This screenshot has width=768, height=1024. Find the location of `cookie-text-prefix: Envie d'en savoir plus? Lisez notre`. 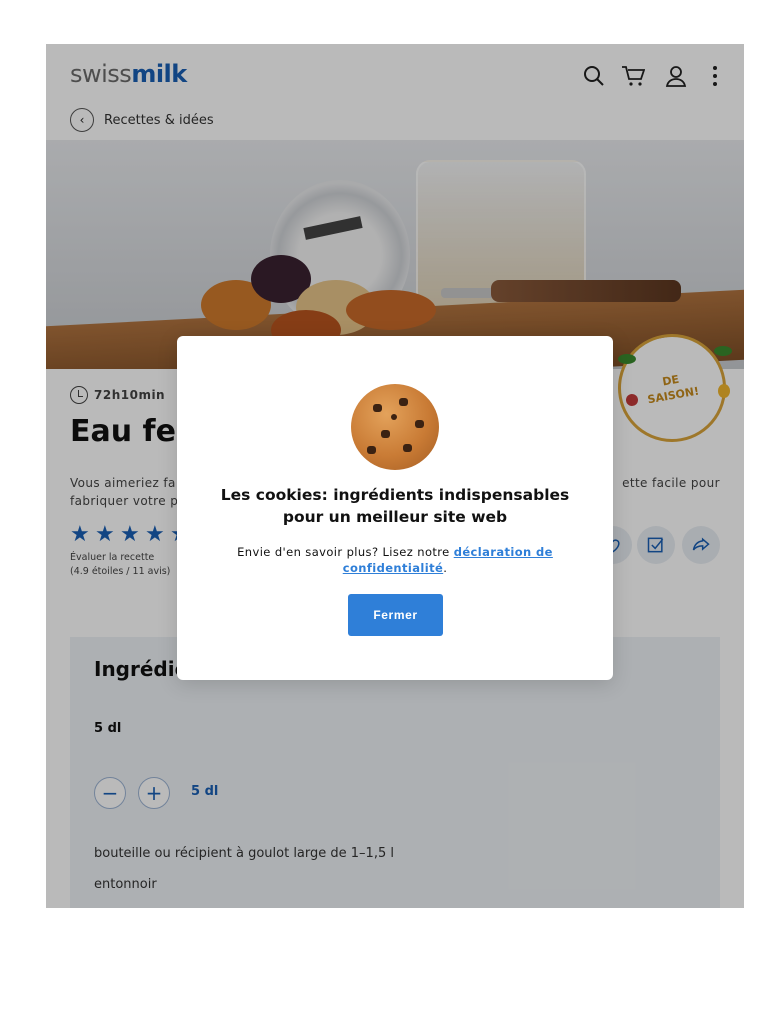

cookie-text-prefix: Envie d'en savoir plus? Lisez notre is located at coordinates (345, 552).